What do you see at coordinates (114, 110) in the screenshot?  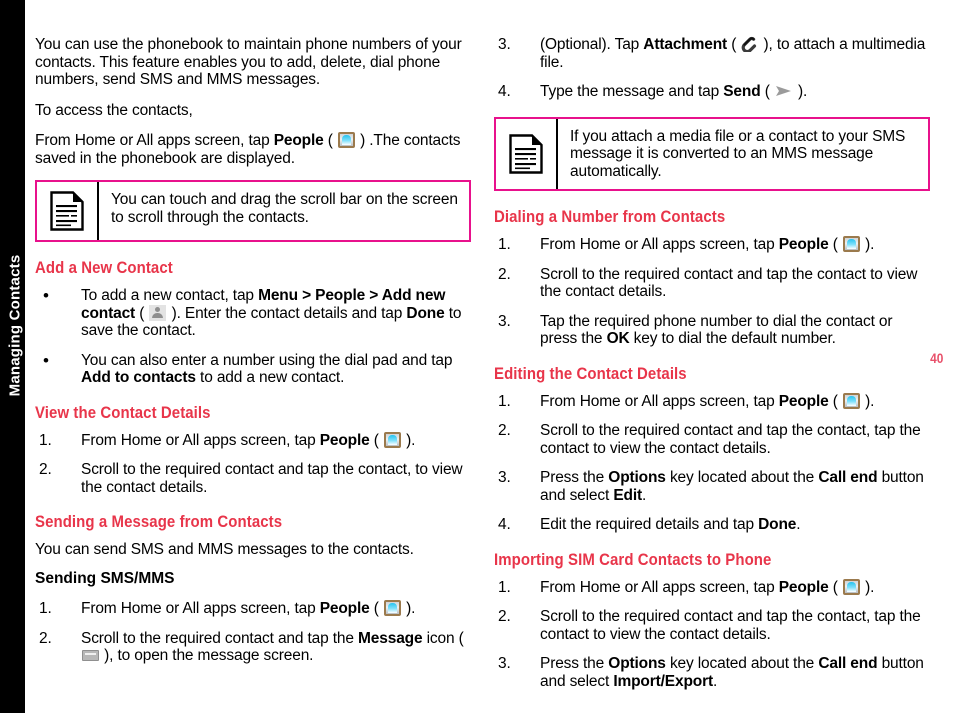 I see `access-contacts-line: To access the contacts,` at bounding box center [114, 110].